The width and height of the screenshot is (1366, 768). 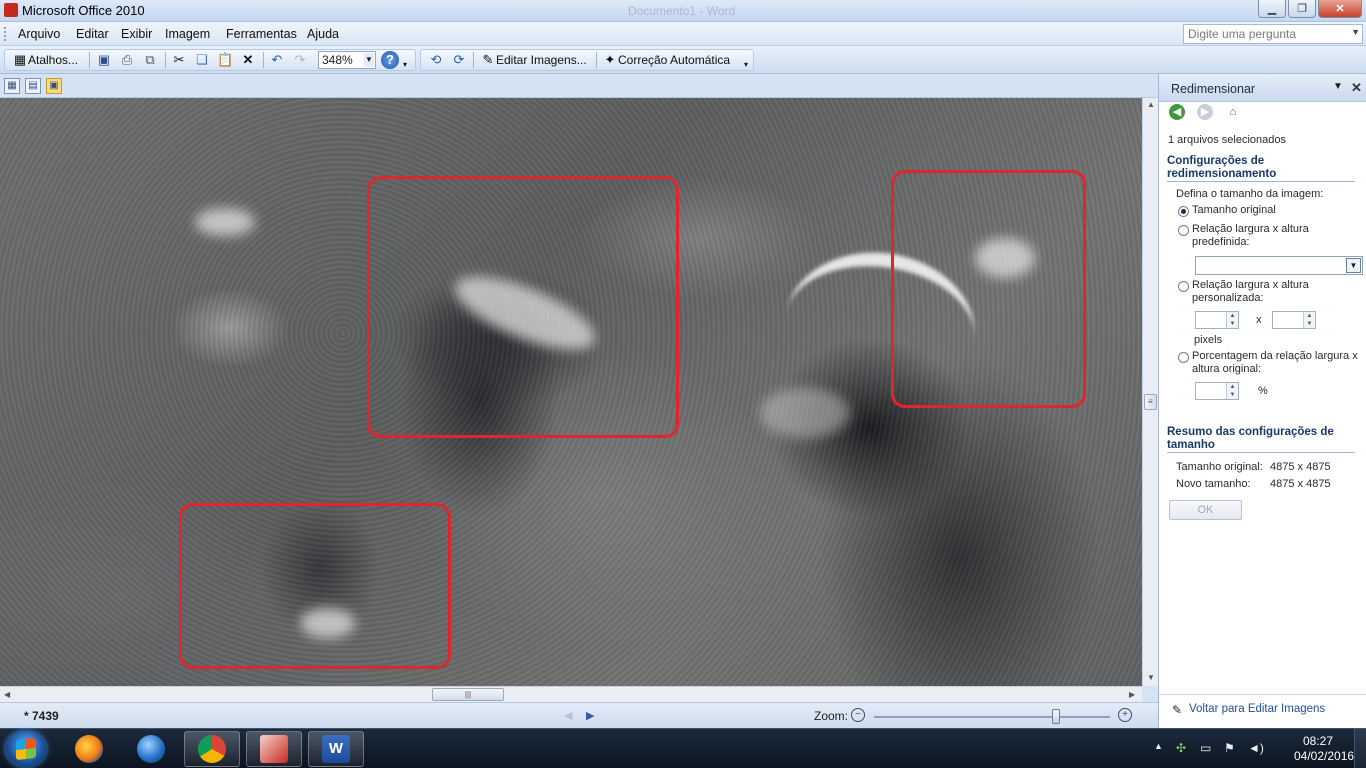 What do you see at coordinates (1217, 320) in the screenshot?
I see `custom-width-input: ▲ ▼` at bounding box center [1217, 320].